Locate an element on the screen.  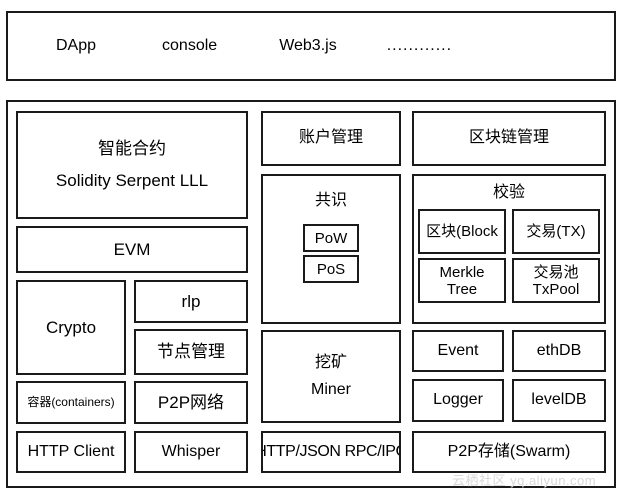
blockchain-management-label: 区块链管理 is located at coordinates (508, 138).